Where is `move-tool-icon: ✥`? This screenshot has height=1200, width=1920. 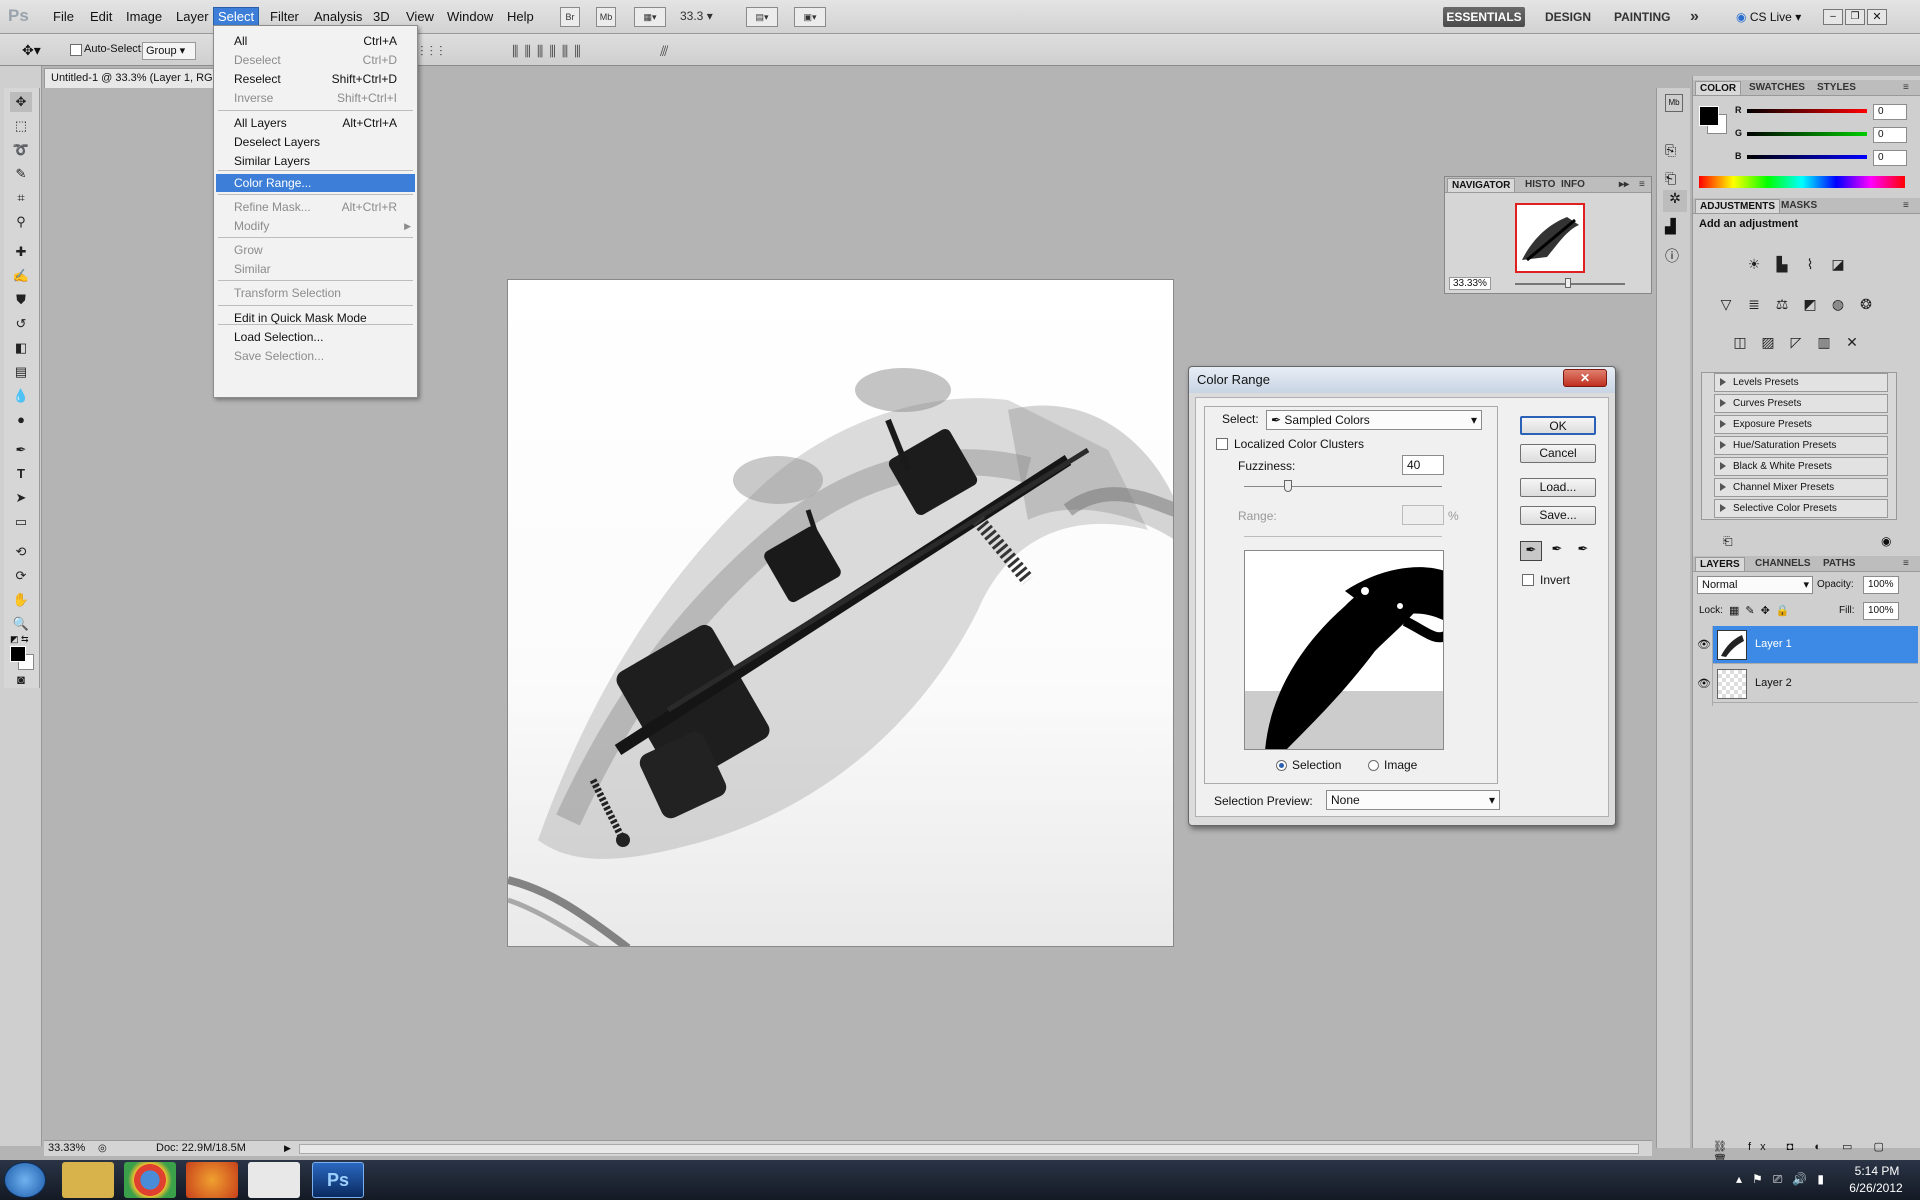
move-tool-icon: ✥ is located at coordinates (21, 102).